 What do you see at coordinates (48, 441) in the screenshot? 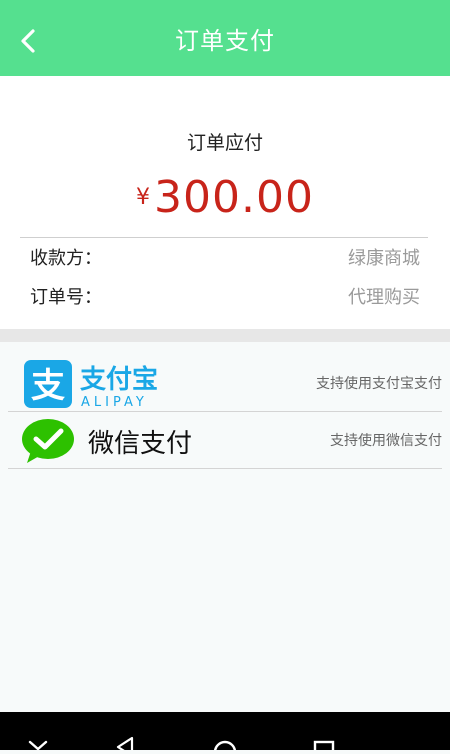
I see `wechat-logo-icon` at bounding box center [48, 441].